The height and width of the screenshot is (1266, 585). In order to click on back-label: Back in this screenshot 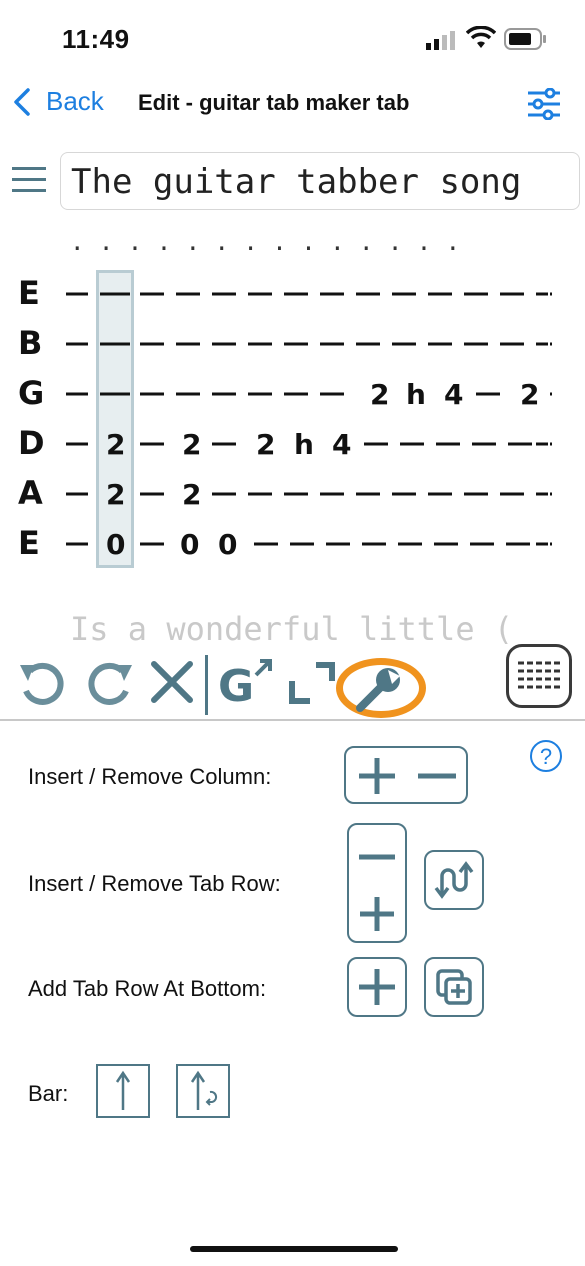, I will do `click(75, 101)`.